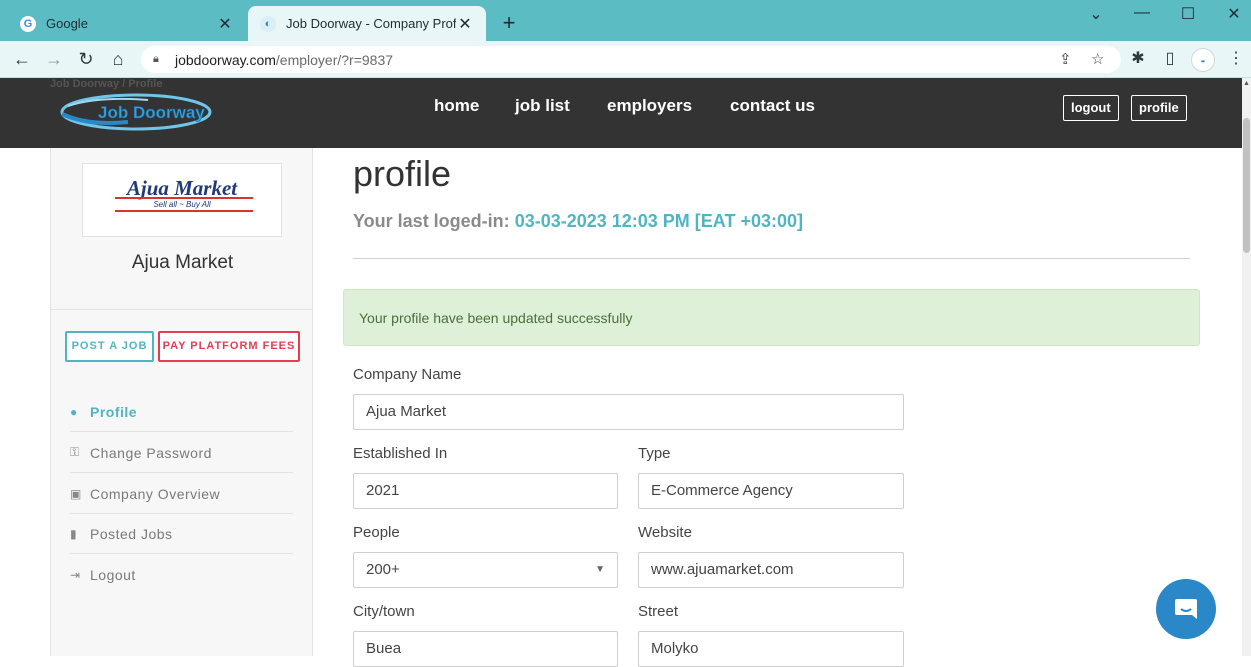 Image resolution: width=1251 pixels, height=667 pixels. I want to click on sidebar-item-label: Logout, so click(113, 575).